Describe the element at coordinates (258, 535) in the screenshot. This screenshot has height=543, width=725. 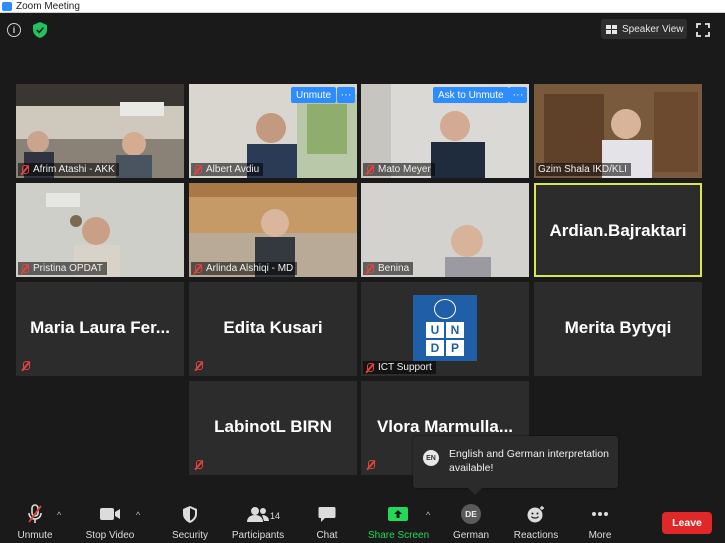
I see `participants-label: Participants` at that location.